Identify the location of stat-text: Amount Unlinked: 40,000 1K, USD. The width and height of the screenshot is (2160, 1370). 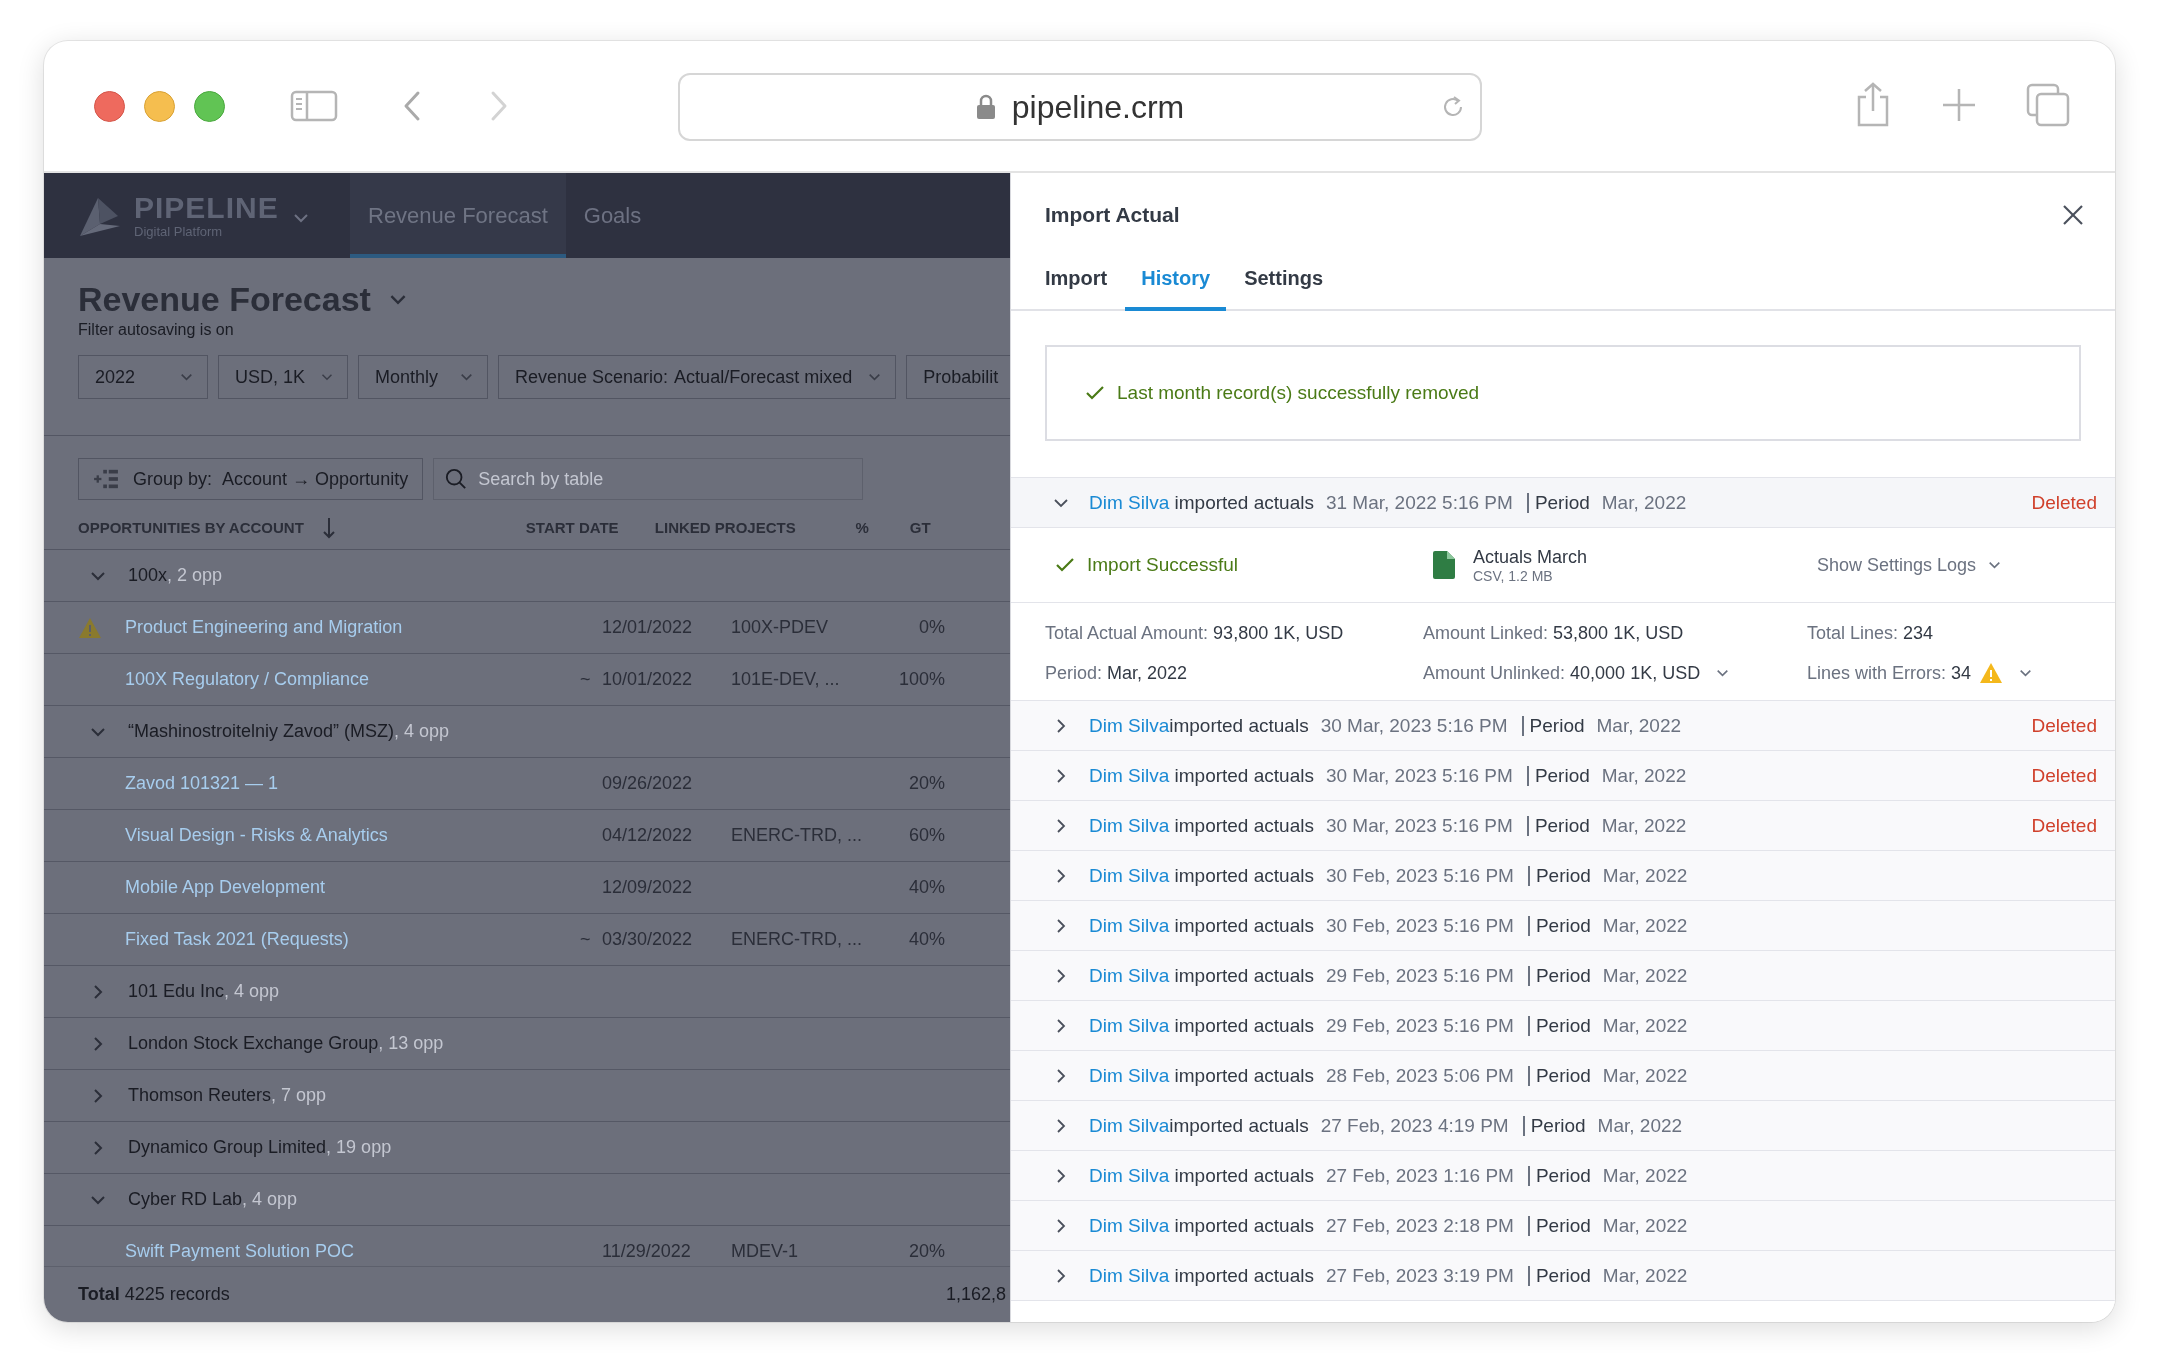
(1562, 673).